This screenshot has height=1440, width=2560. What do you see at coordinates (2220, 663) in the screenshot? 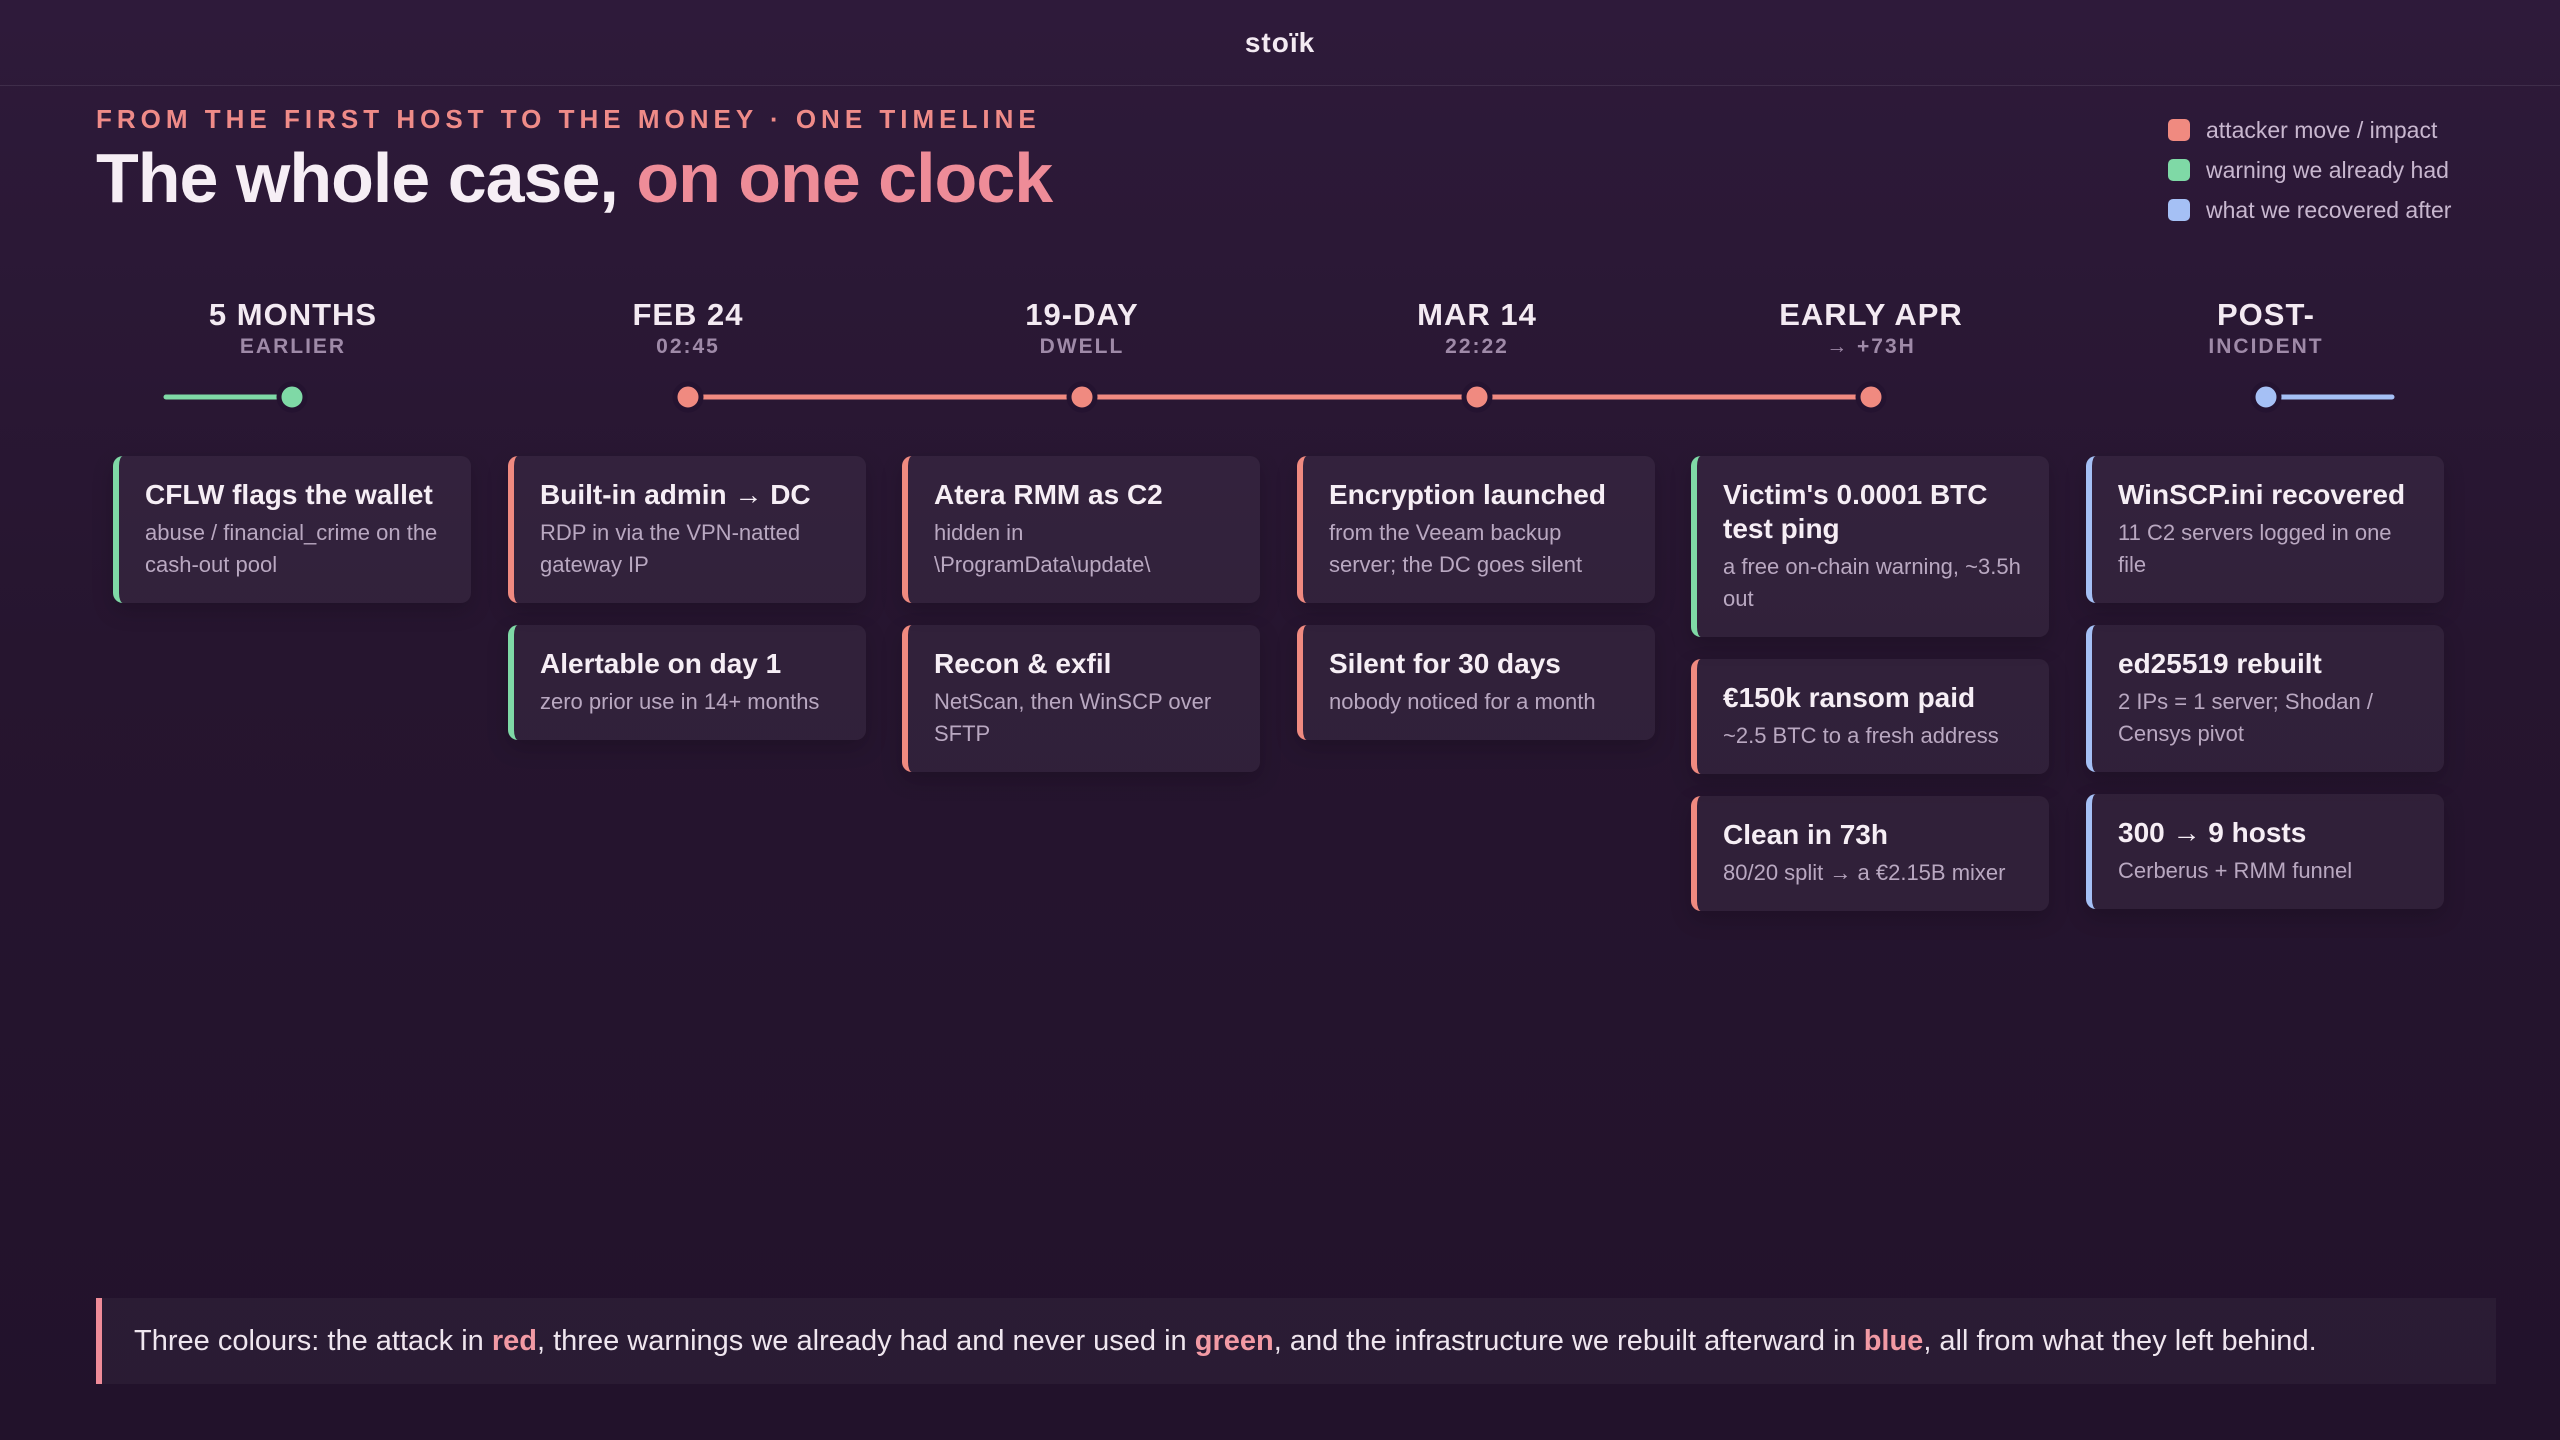
I see `card-title: ed25519 rebuilt` at bounding box center [2220, 663].